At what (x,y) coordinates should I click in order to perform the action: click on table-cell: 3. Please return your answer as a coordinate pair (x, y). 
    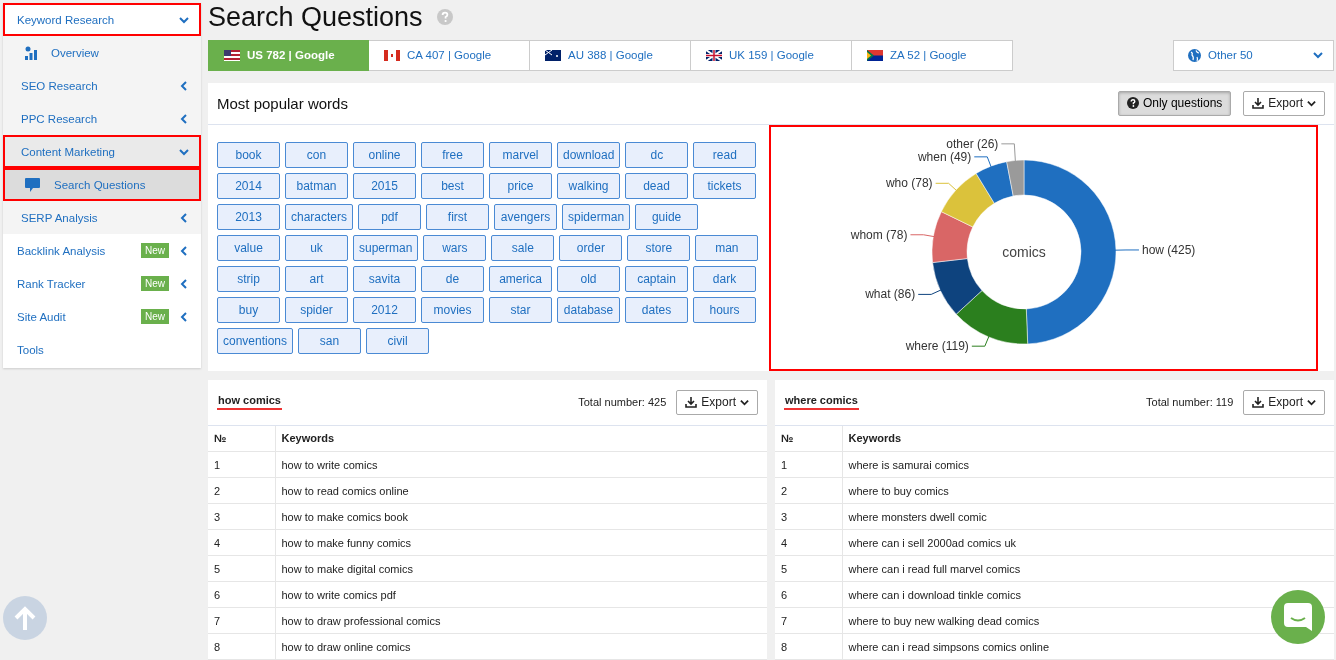
    Looking at the image, I should click on (241, 516).